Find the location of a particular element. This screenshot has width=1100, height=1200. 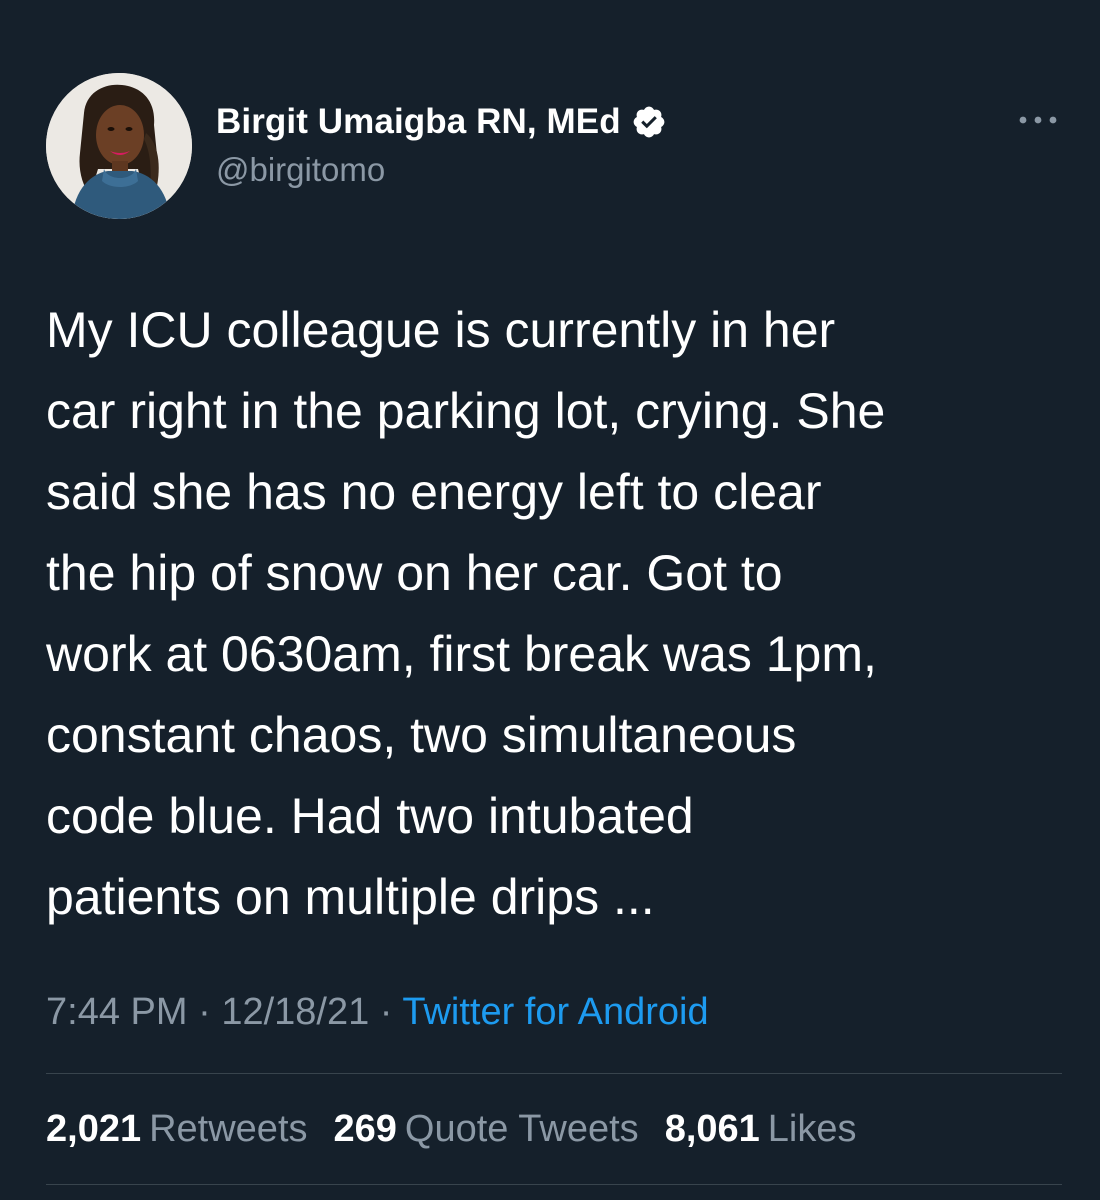

tweet-text-line: My ICU colleague is currently in her is located at coordinates (441, 330).